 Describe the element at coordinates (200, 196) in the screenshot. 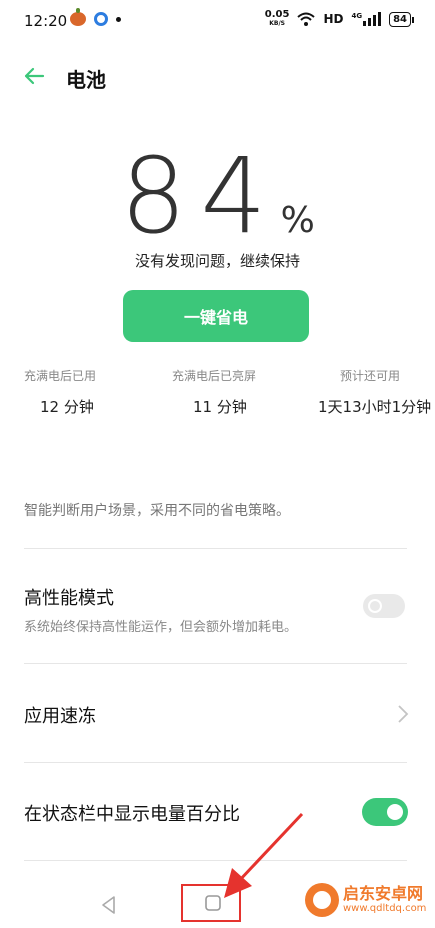

I see `battery-percent-value: 84` at that location.